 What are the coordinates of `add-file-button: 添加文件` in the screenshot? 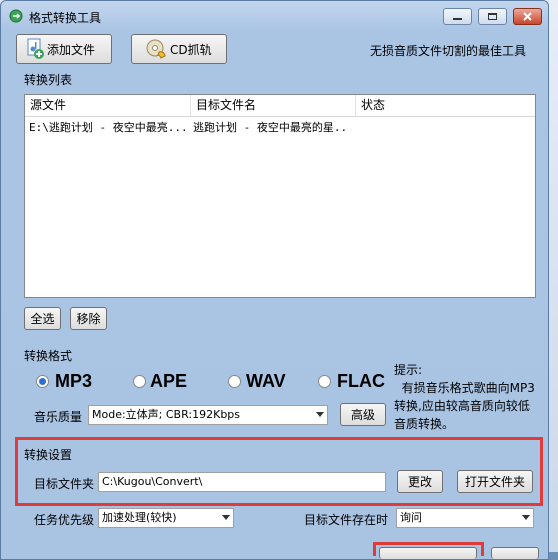 It's located at (64, 49).